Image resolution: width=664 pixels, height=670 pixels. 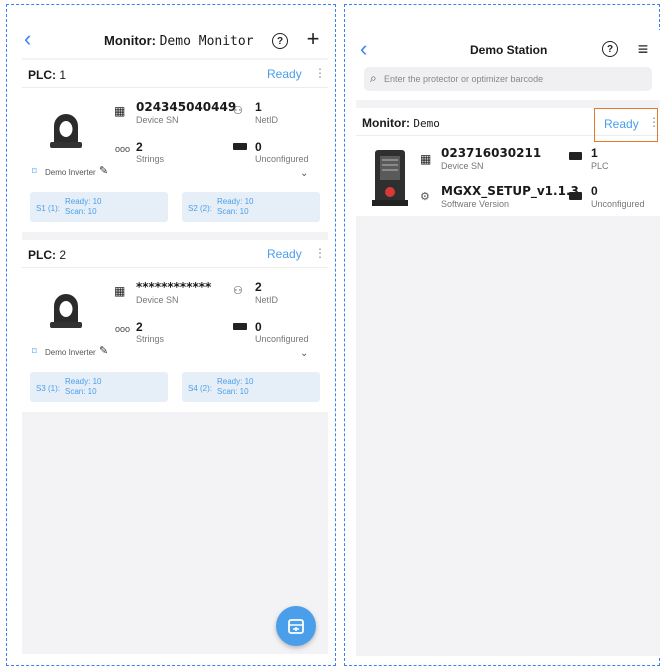 I want to click on optimizer-device-image, so click(x=390, y=178).